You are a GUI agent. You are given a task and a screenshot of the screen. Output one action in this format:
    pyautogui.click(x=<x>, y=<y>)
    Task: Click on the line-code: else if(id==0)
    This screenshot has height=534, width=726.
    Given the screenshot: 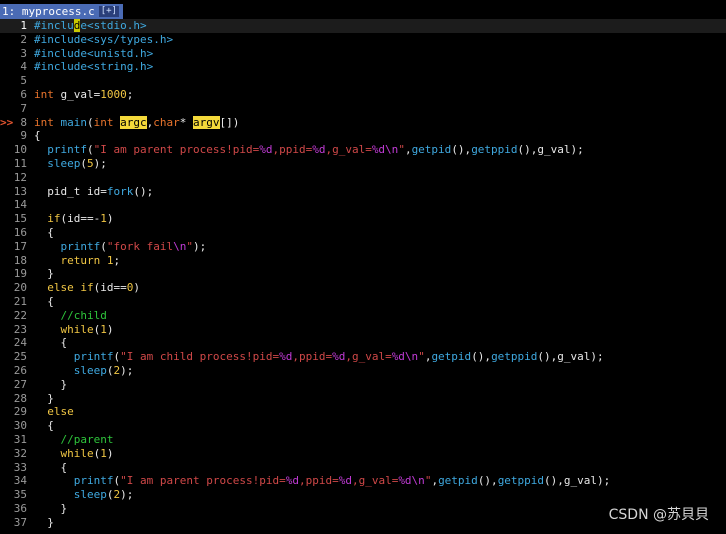 What is the action you would take?
    pyautogui.click(x=87, y=288)
    